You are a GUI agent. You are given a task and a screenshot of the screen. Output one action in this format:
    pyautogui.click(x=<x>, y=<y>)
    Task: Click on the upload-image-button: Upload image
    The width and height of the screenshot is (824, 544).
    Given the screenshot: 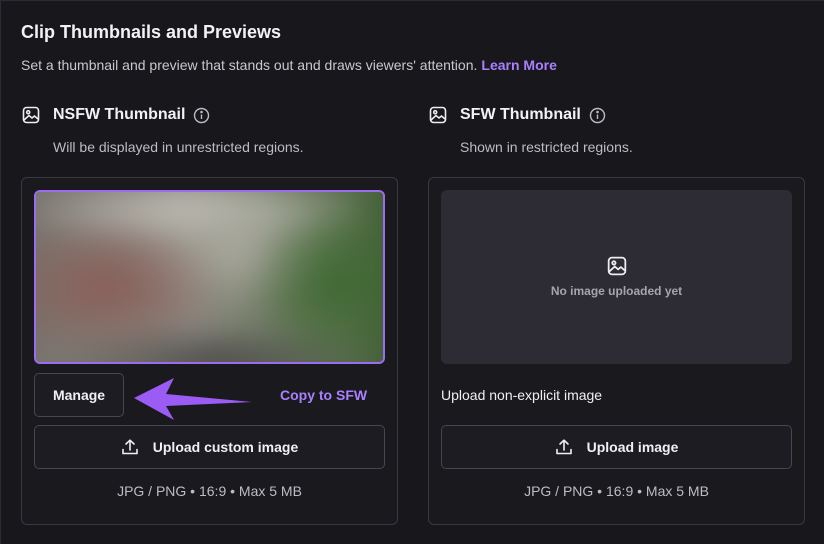 What is the action you would take?
    pyautogui.click(x=616, y=447)
    